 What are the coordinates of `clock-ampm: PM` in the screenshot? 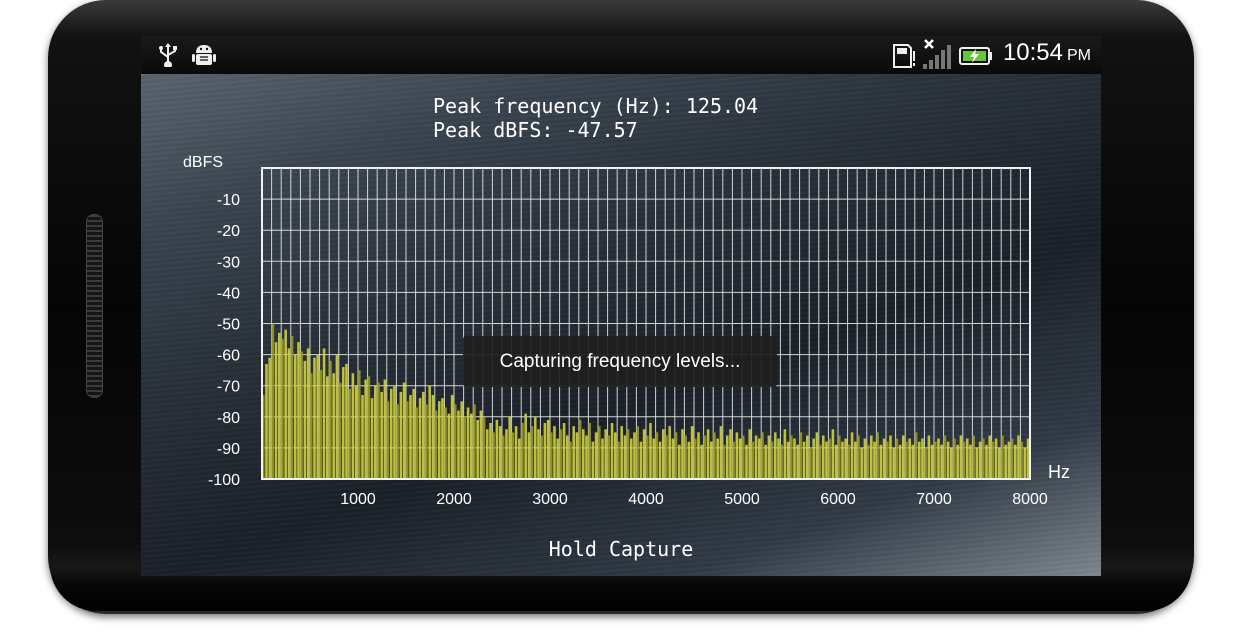 It's located at (1079, 55).